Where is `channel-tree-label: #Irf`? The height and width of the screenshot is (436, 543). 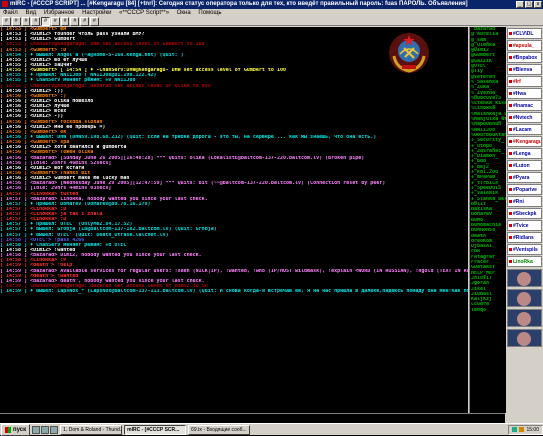
channel-tree-label: #Irf is located at coordinates (517, 82).